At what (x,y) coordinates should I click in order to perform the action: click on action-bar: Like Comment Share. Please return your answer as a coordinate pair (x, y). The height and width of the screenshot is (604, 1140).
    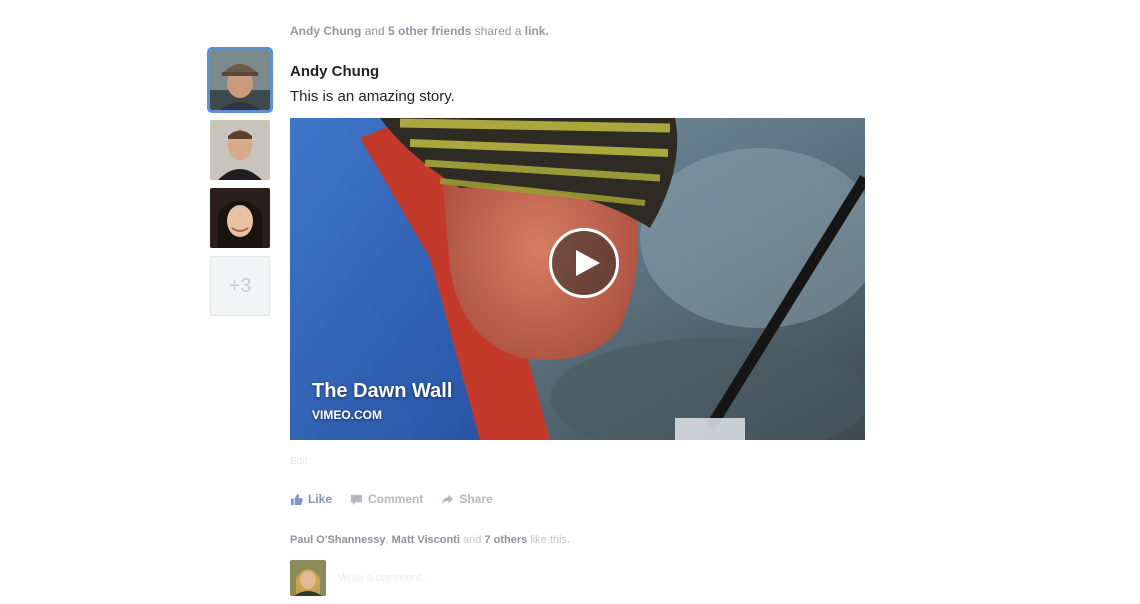
    Looking at the image, I should click on (391, 499).